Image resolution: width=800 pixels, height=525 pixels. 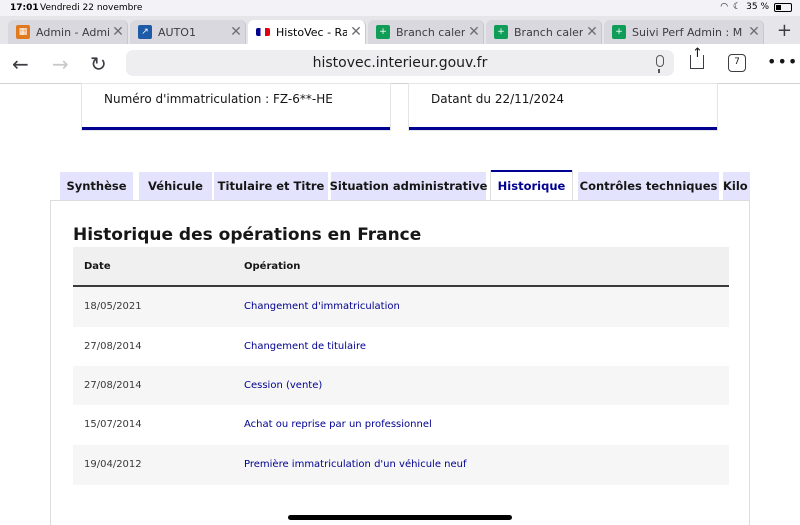 I want to click on forward-arrow-icon: →, so click(x=60, y=64).